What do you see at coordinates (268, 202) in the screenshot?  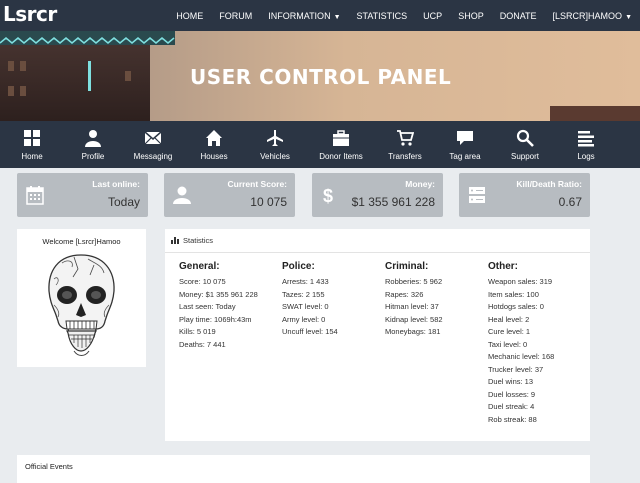 I see `stat-value: 10 075` at bounding box center [268, 202].